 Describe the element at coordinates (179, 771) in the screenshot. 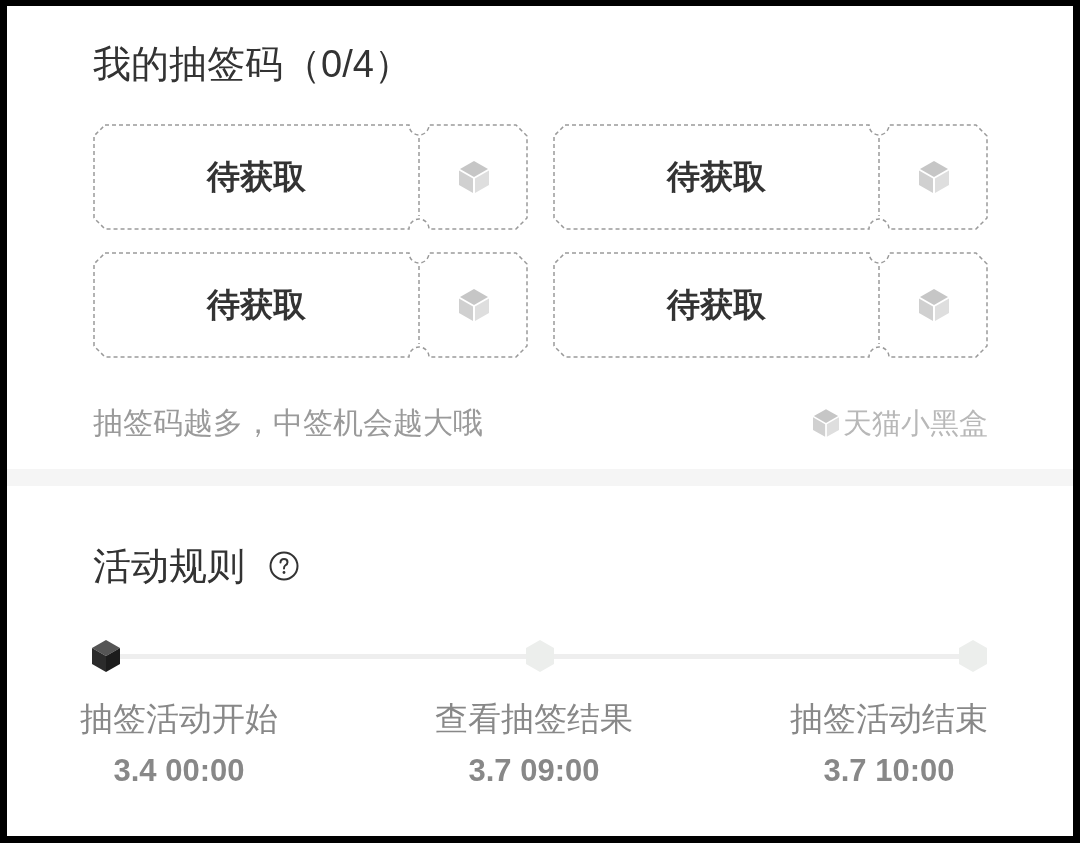

I see `step-time: 3.4 00:00` at that location.